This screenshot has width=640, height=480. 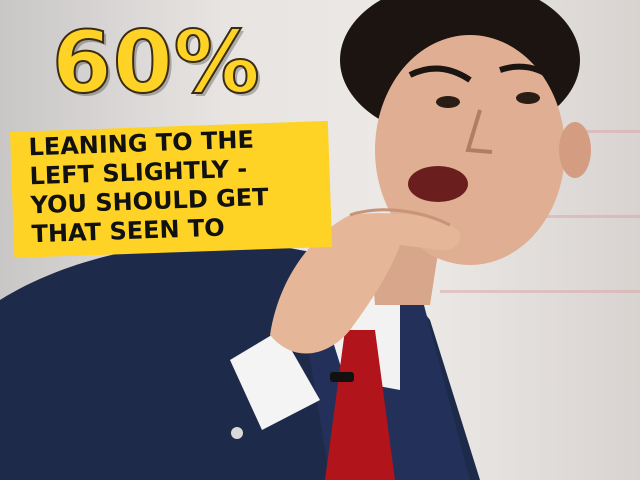 I want to click on open-mouth, so click(x=438, y=184).